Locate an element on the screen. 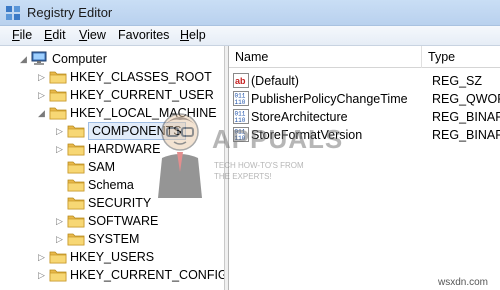 This screenshot has height=290, width=500. value-row: 011110PublisherPolicyChangeTime REG_QWORD is located at coordinates (364, 99).